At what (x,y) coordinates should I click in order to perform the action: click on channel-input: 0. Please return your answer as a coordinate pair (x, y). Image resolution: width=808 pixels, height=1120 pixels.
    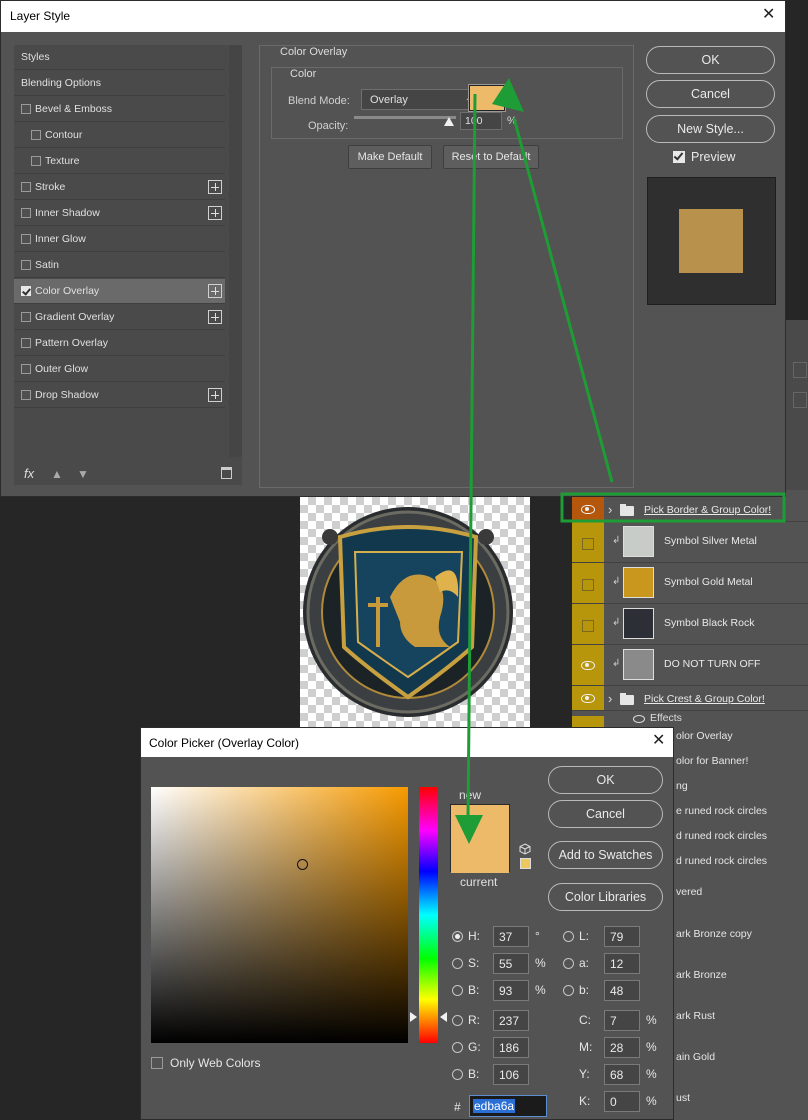
    Looking at the image, I should click on (622, 1101).